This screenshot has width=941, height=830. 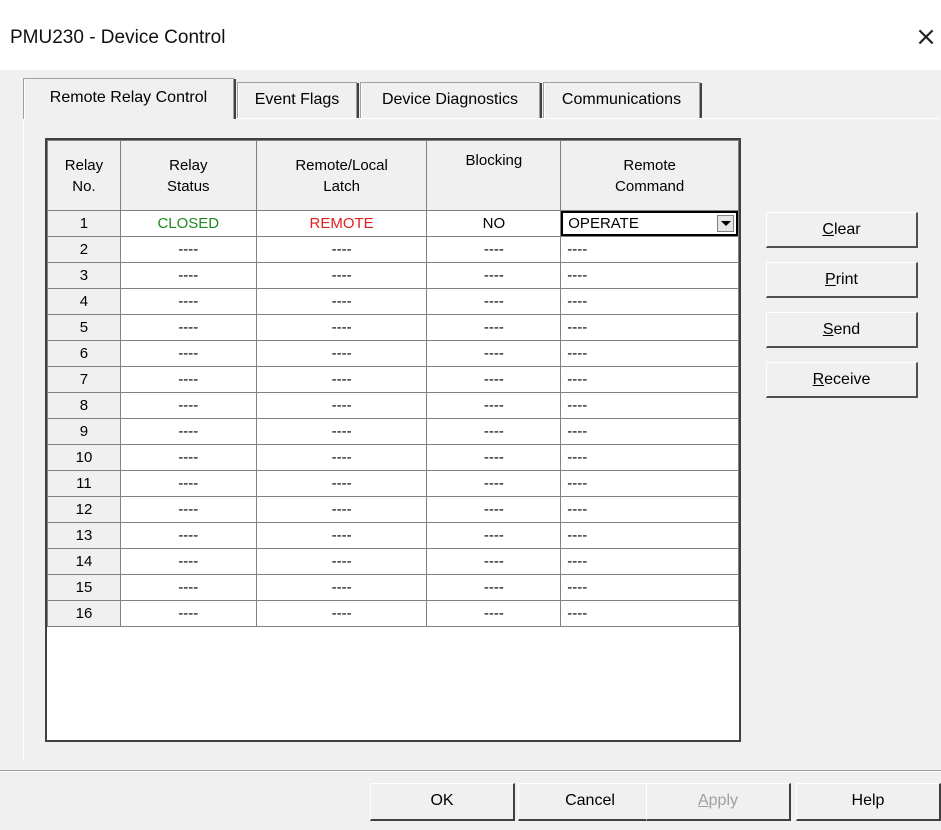 What do you see at coordinates (84, 379) in the screenshot?
I see `relay-no-cell: 7` at bounding box center [84, 379].